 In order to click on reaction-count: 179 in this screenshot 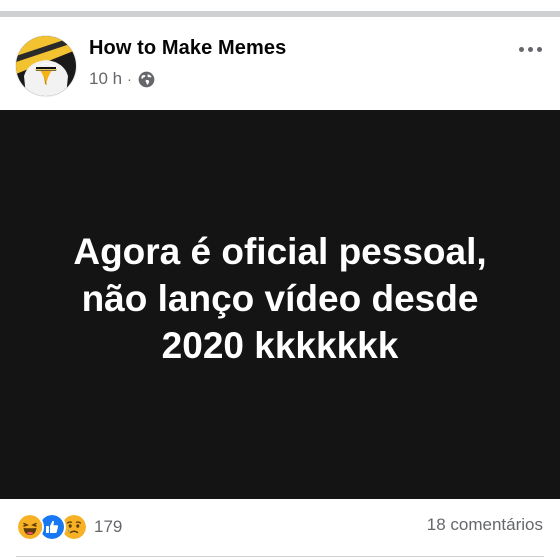, I will do `click(108, 527)`.